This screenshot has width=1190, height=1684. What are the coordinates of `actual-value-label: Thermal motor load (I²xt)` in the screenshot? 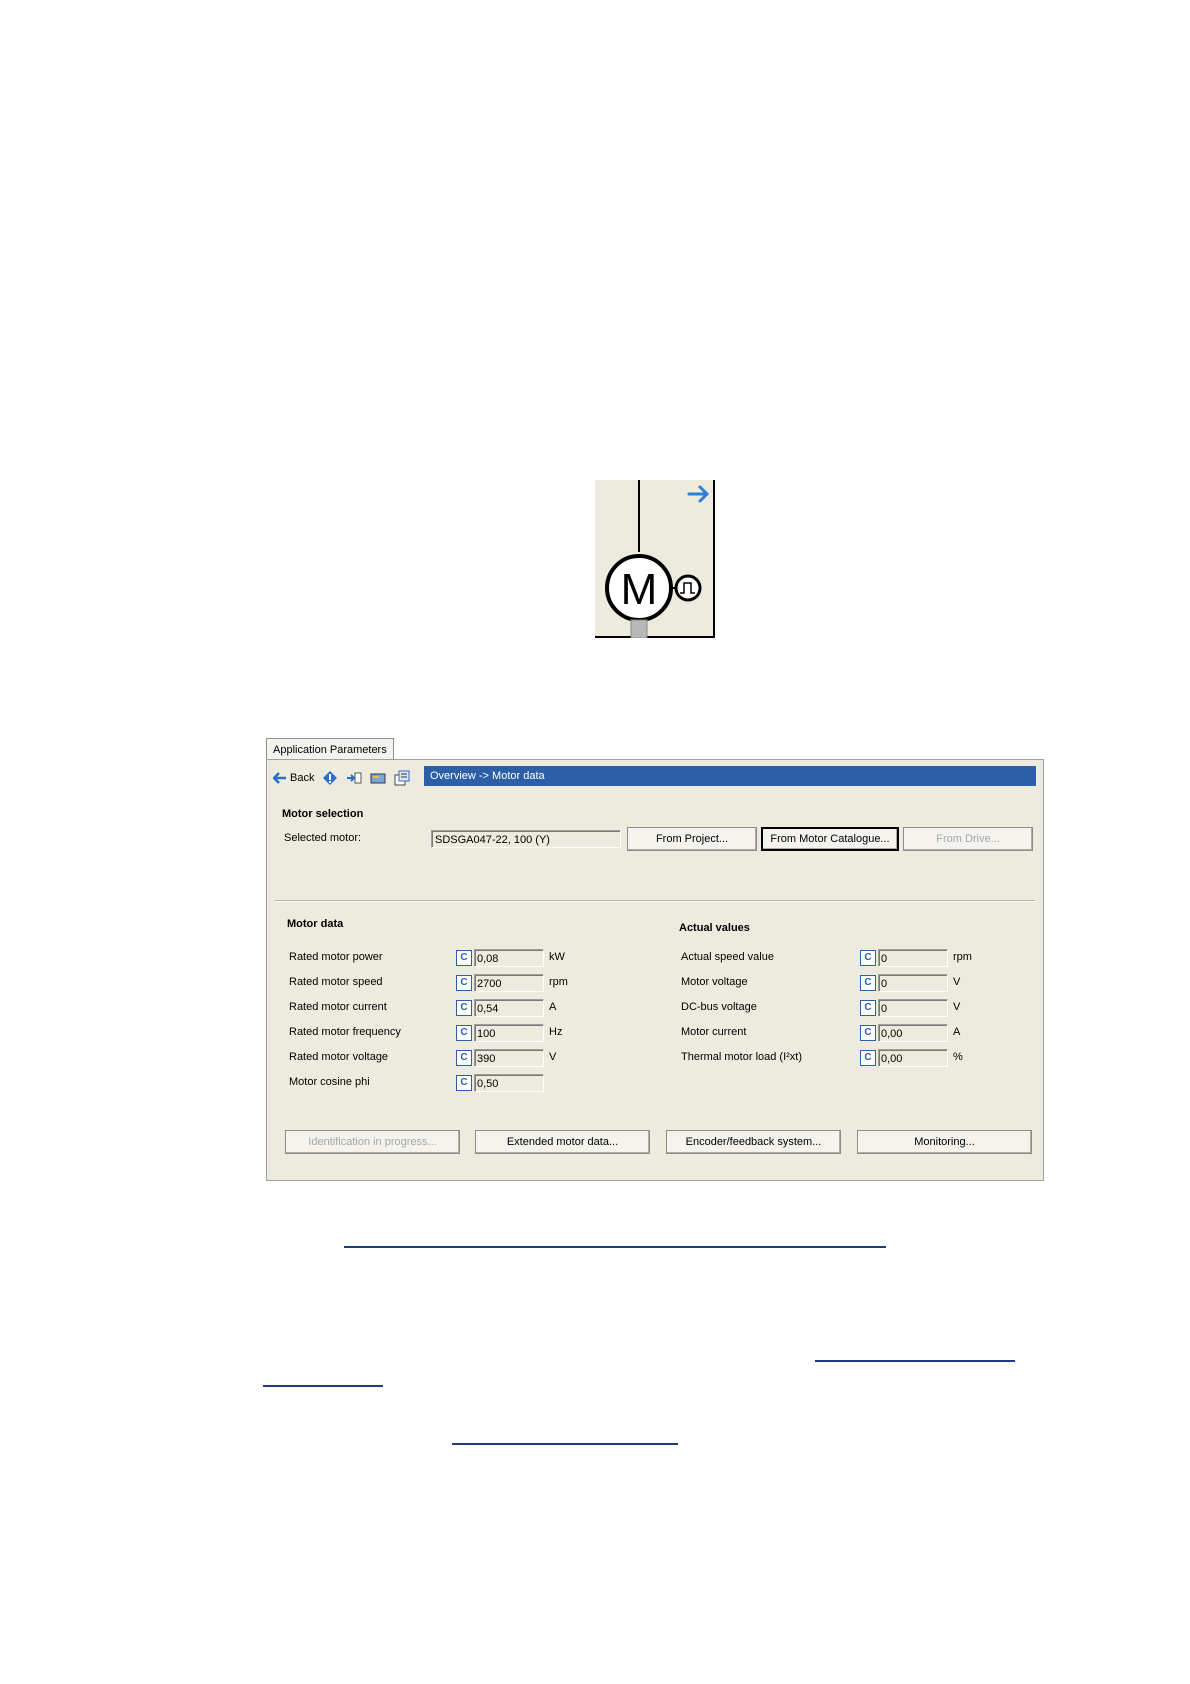 It's located at (742, 1057).